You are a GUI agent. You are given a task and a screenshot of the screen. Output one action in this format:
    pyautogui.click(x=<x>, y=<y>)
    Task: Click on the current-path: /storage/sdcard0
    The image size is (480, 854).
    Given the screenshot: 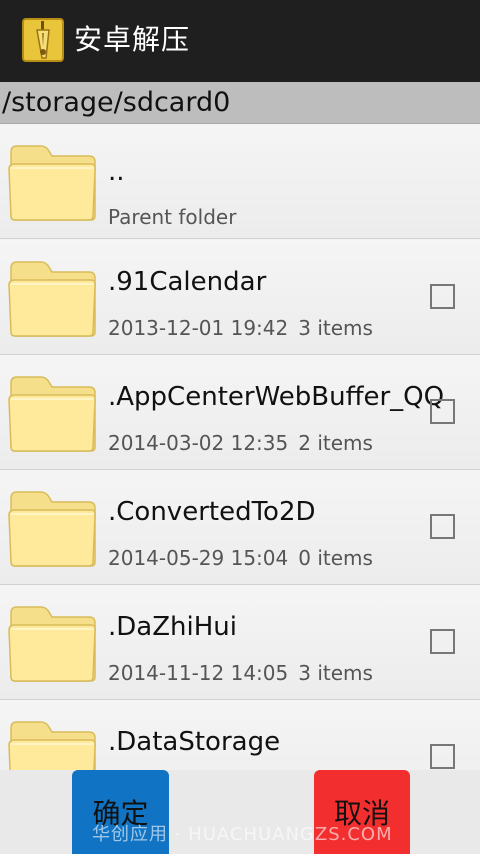 What is the action you would take?
    pyautogui.click(x=116, y=102)
    